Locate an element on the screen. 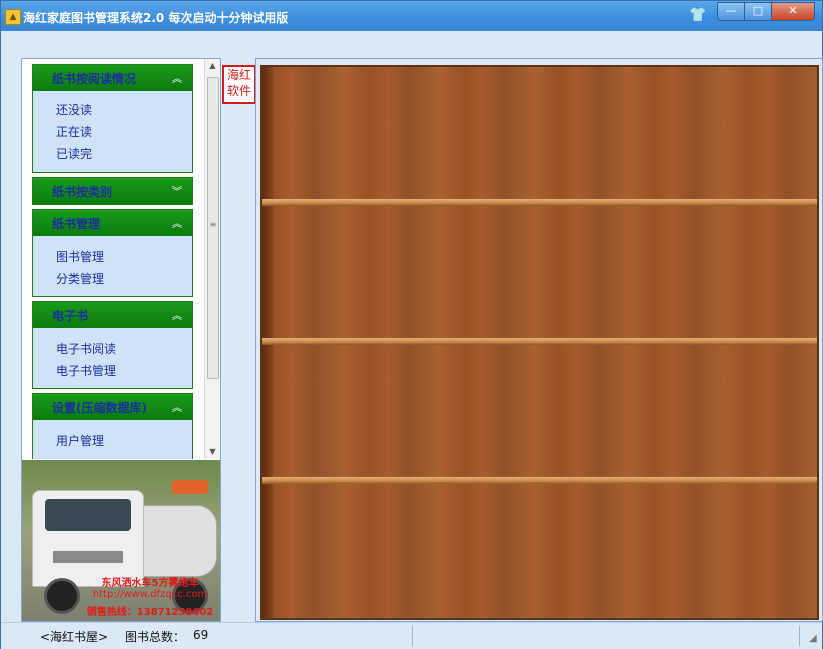 Image resolution: width=823 pixels, height=649 pixels. nav-group-header: 纸书按阅读情况 ︽ is located at coordinates (112, 78).